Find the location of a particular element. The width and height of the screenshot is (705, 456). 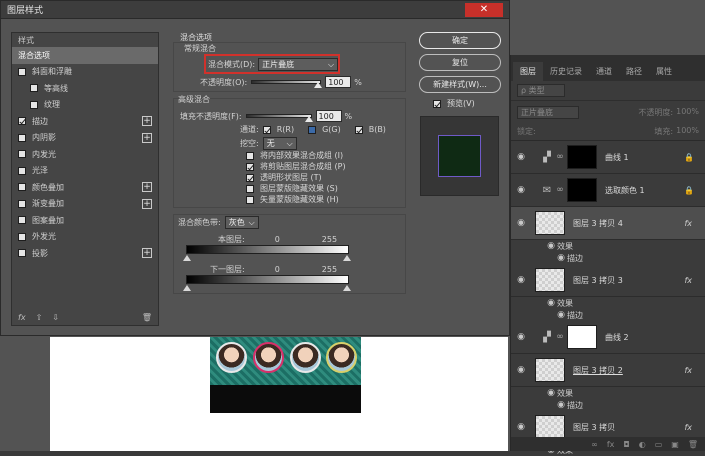

adjustment-layer-icon: ◐ is located at coordinates (642, 444).